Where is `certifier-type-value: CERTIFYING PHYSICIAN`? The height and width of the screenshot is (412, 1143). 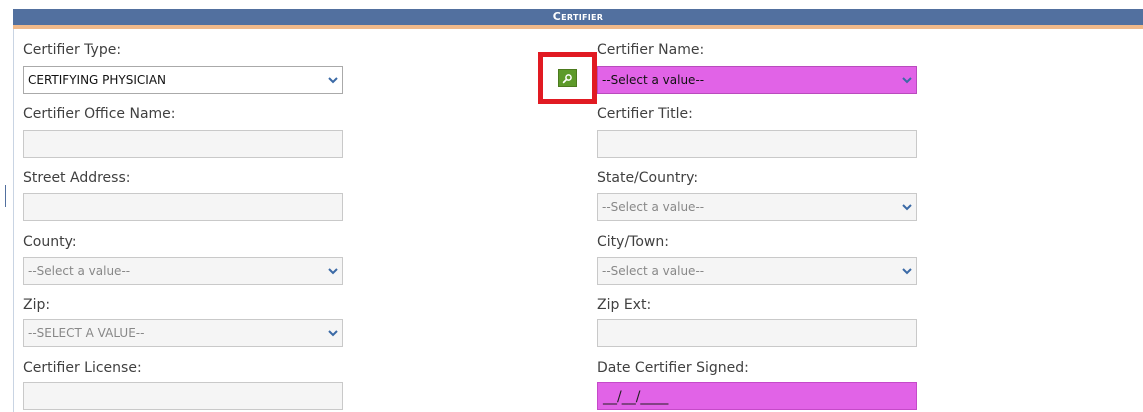
certifier-type-value: CERTIFYING PHYSICIAN is located at coordinates (97, 80).